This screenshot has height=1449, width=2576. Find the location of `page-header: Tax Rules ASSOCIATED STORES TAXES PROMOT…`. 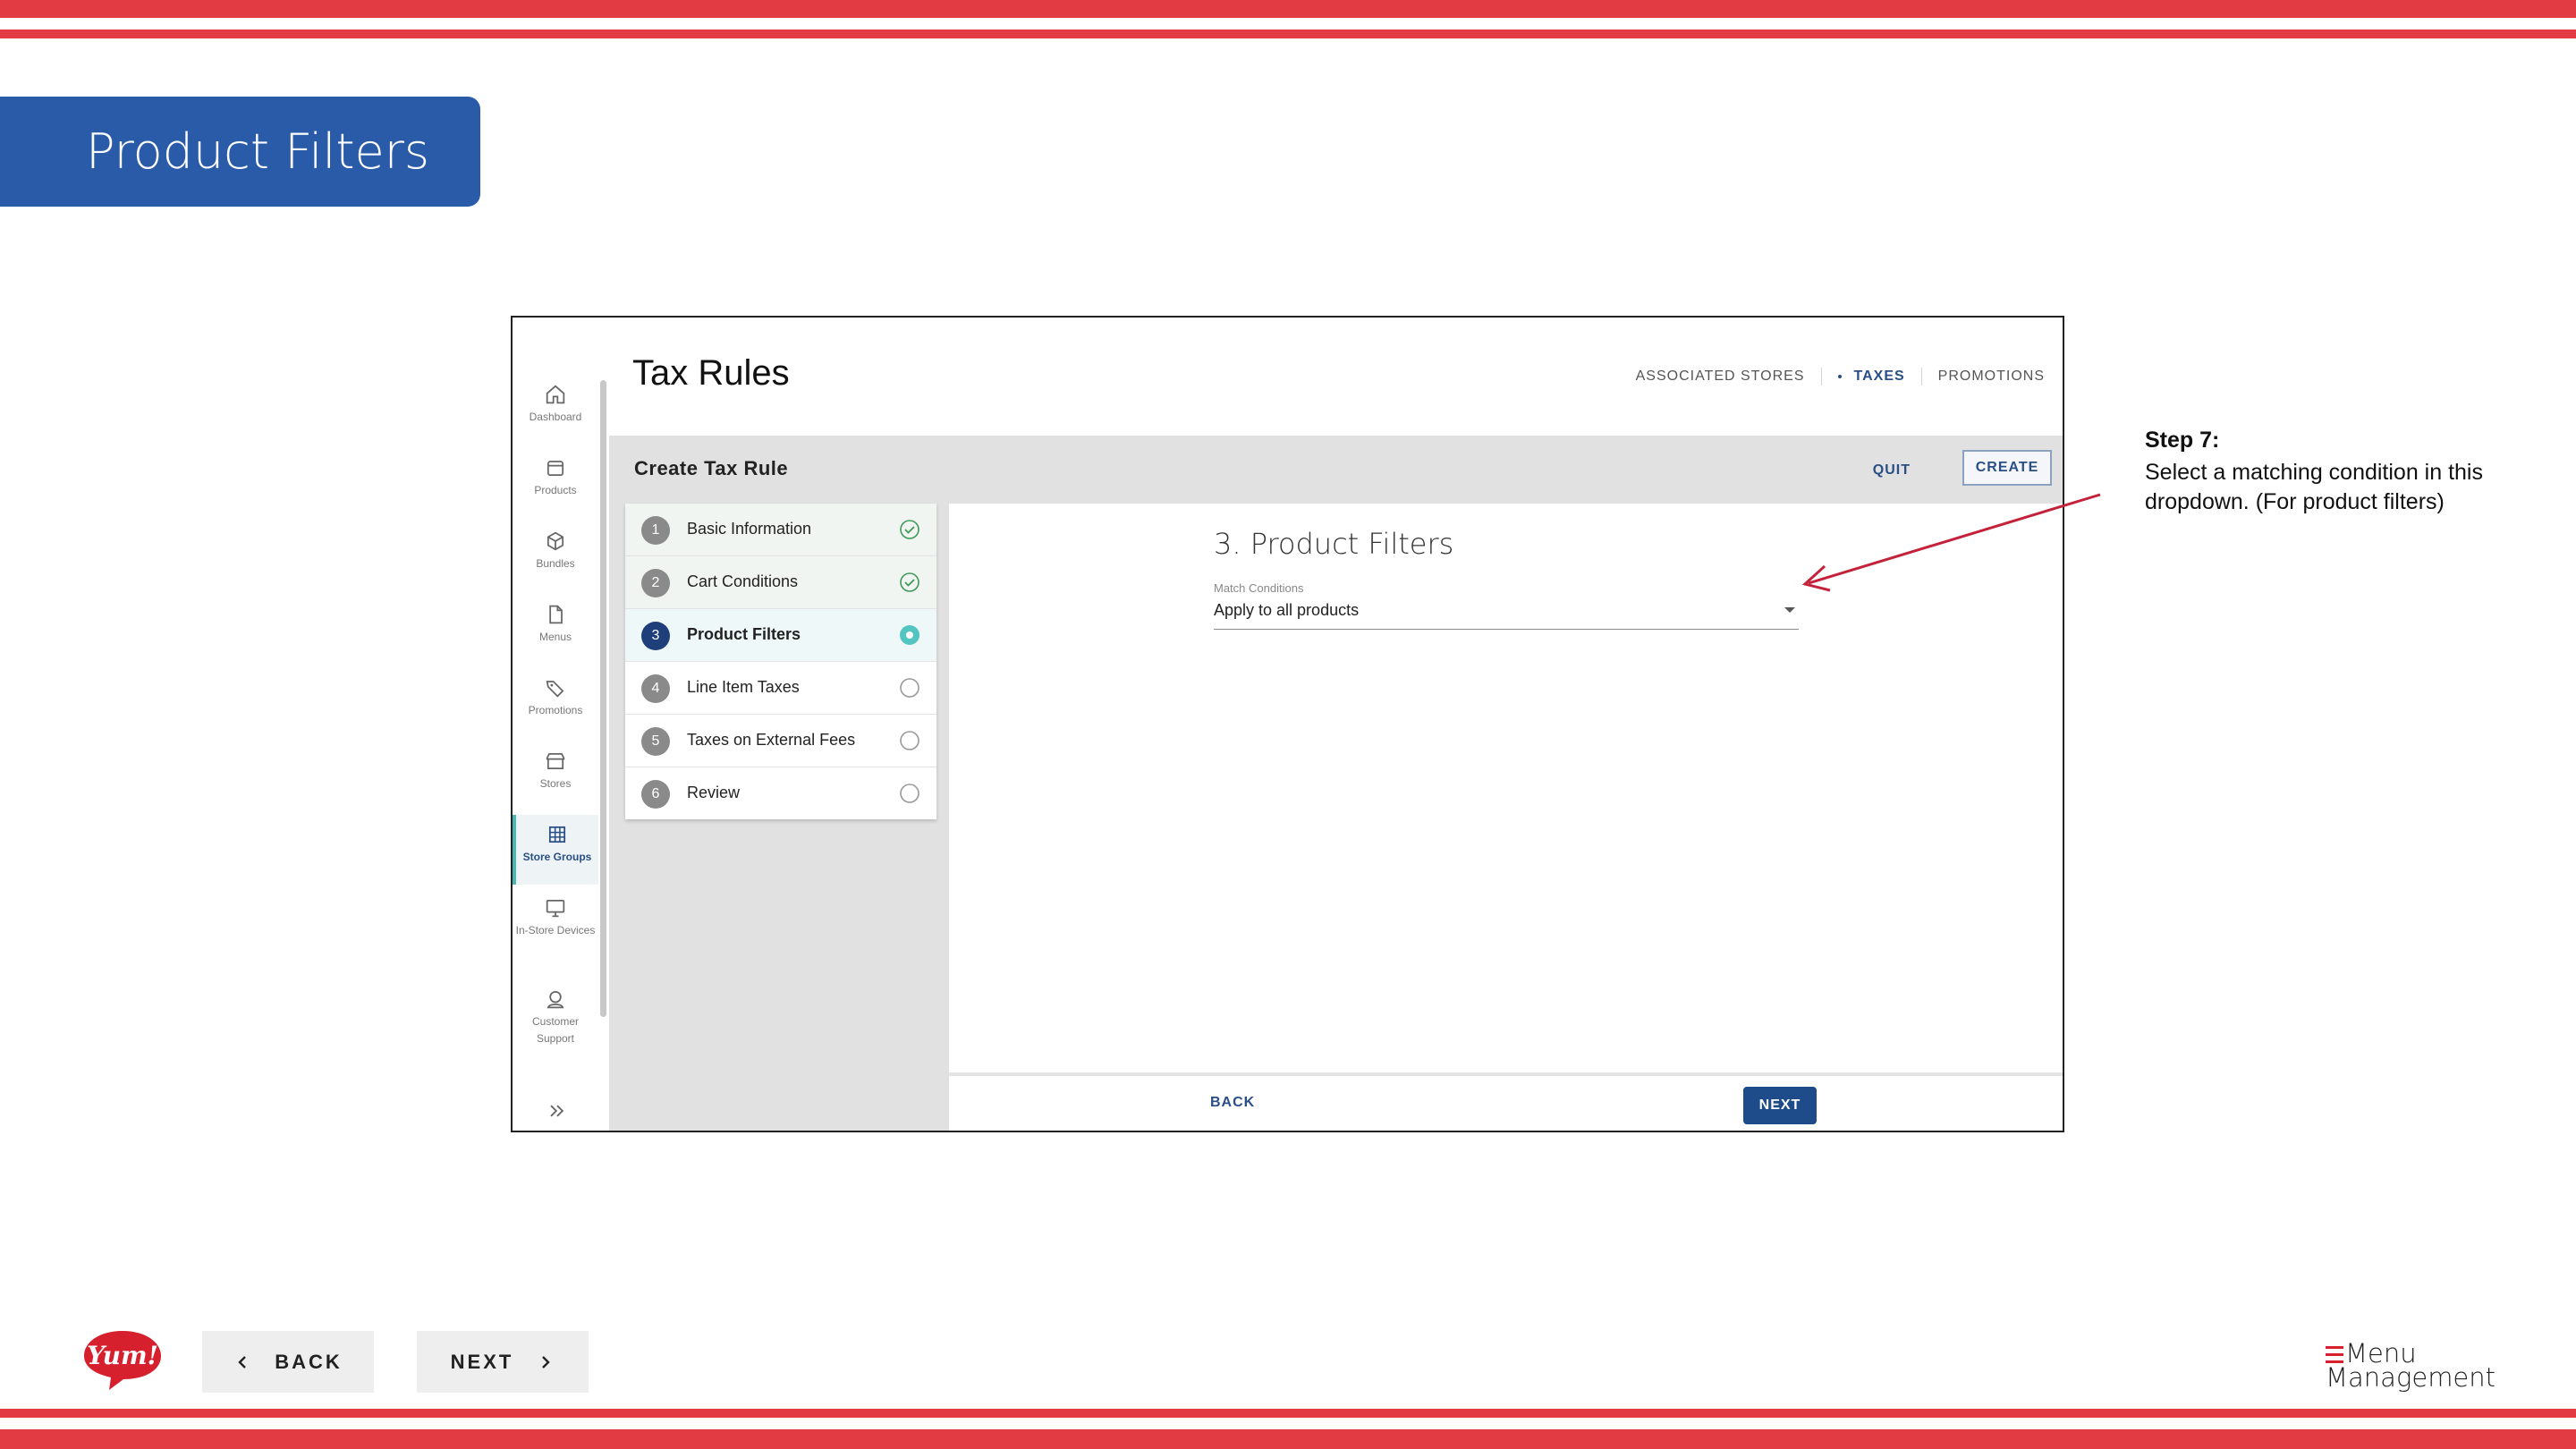

page-header: Tax Rules ASSOCIATED STORES TAXES PROMOT… is located at coordinates (1336, 377).